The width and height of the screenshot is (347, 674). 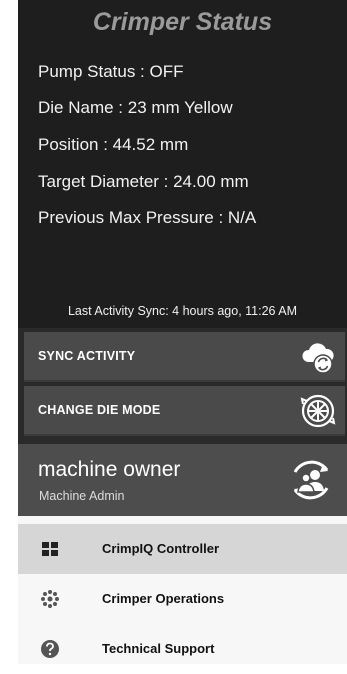 What do you see at coordinates (182, 480) in the screenshot?
I see `user-profile: machine owner Machine Admin` at bounding box center [182, 480].